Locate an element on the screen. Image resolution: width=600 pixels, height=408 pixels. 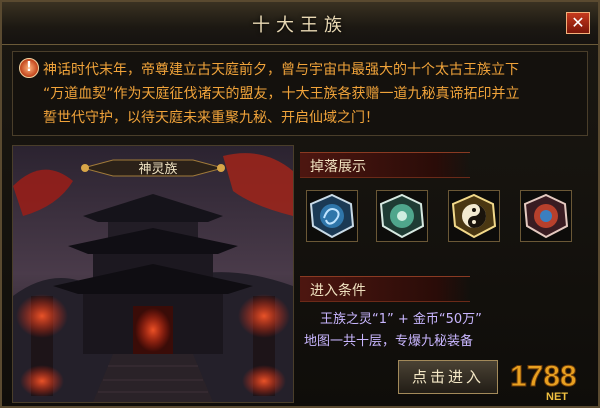
close-icon: ✕ is located at coordinates (578, 22).